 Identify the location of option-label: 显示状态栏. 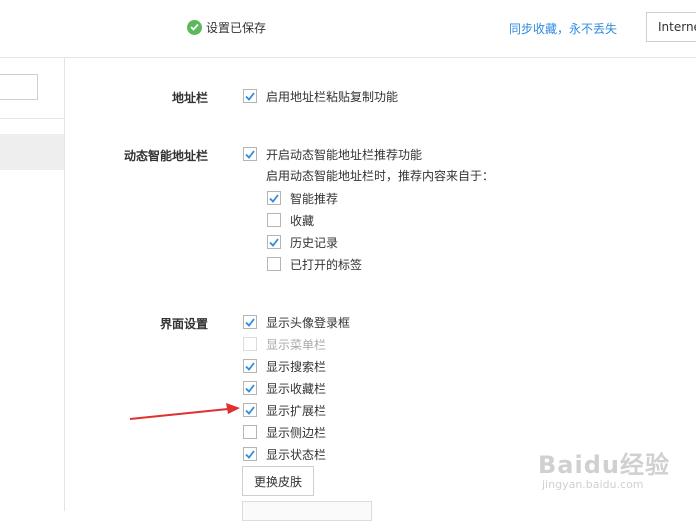
(296, 454).